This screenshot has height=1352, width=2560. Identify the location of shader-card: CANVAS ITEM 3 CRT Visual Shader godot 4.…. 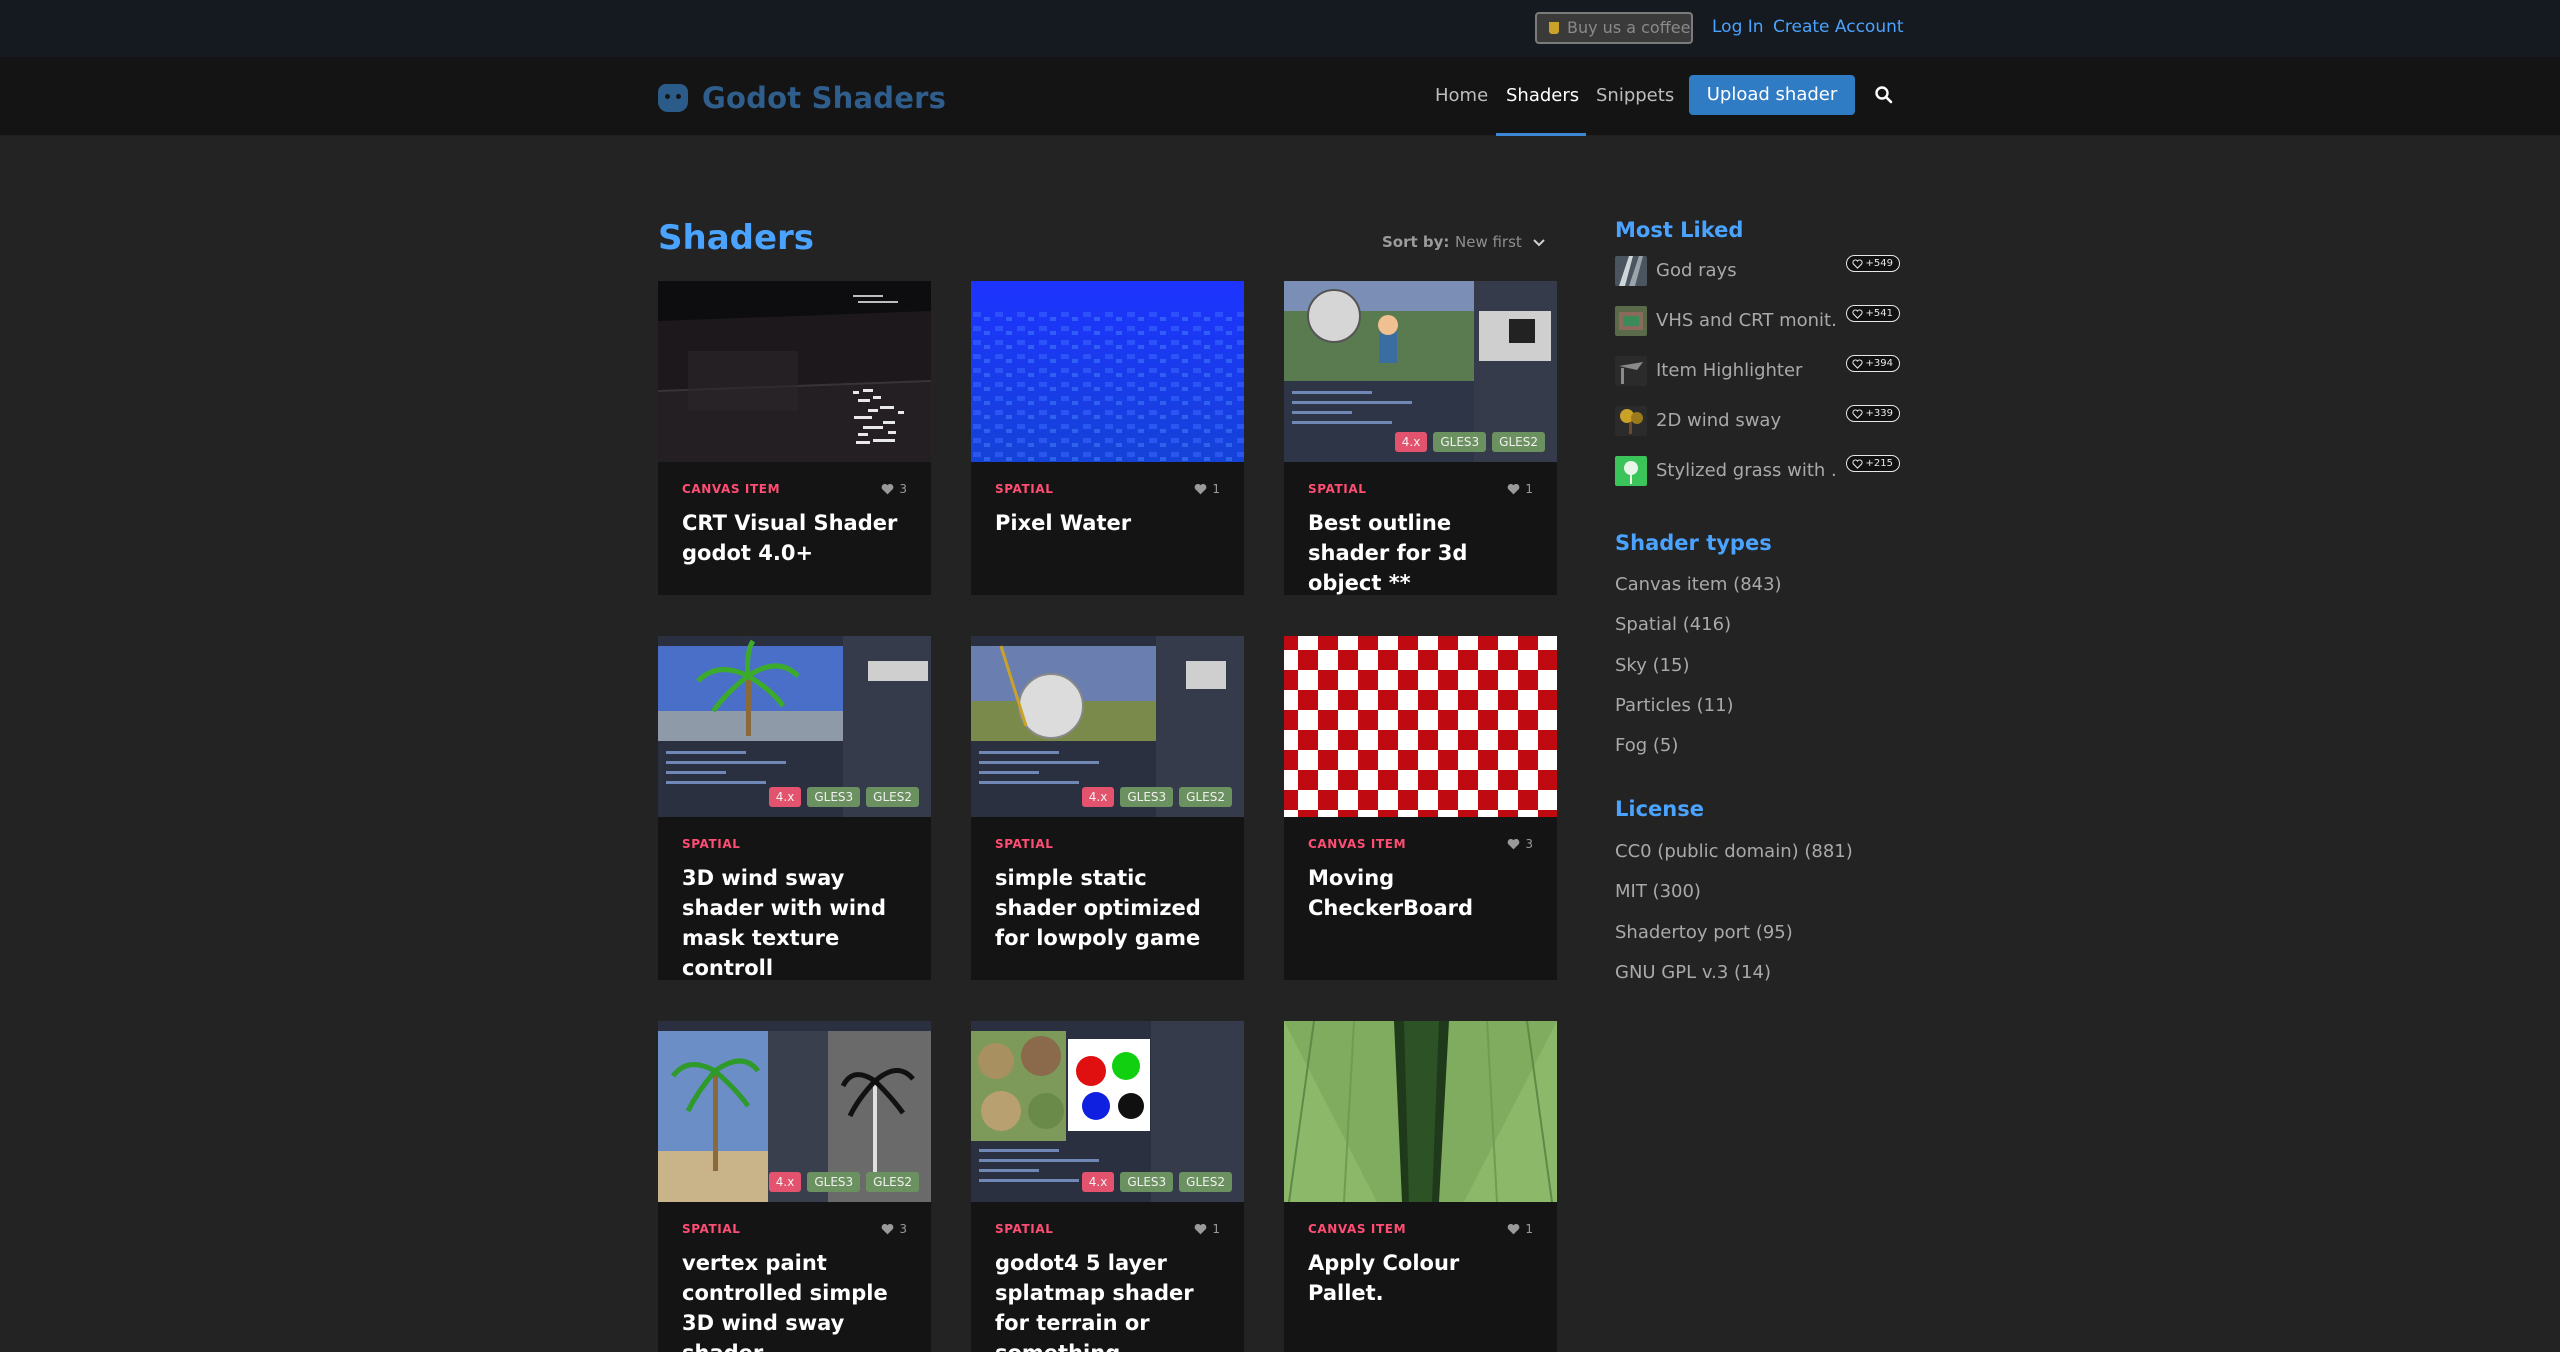
(794, 438).